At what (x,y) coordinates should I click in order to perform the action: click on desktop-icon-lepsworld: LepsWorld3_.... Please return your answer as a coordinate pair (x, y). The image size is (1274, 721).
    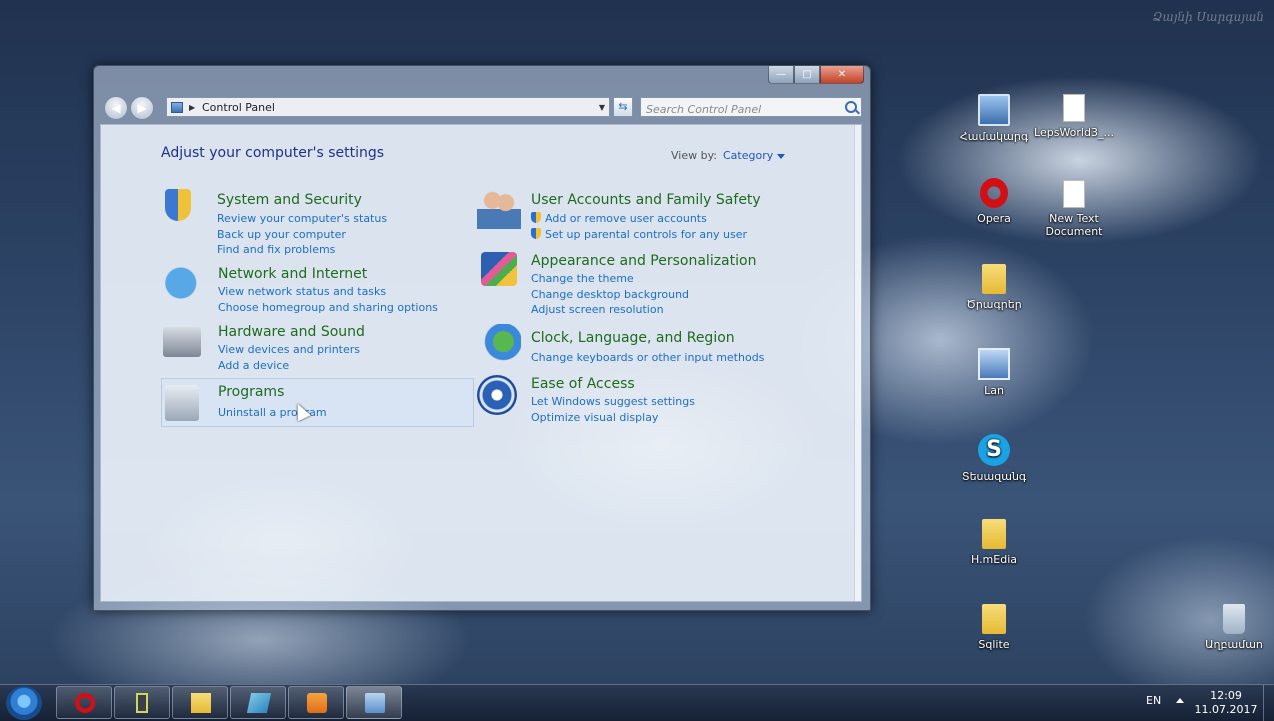
    Looking at the image, I should click on (1074, 116).